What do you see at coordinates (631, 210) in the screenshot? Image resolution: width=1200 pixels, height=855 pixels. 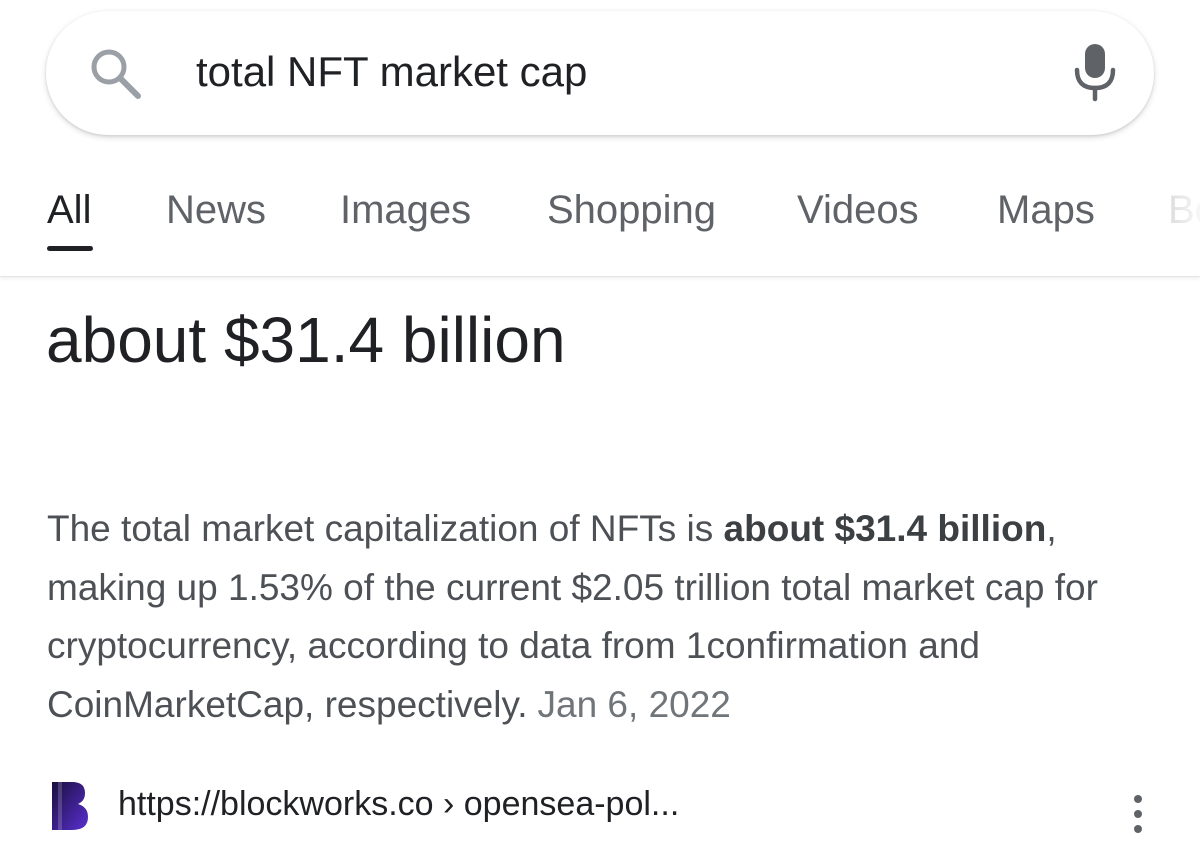 I see `tab-shopping: Shopping` at bounding box center [631, 210].